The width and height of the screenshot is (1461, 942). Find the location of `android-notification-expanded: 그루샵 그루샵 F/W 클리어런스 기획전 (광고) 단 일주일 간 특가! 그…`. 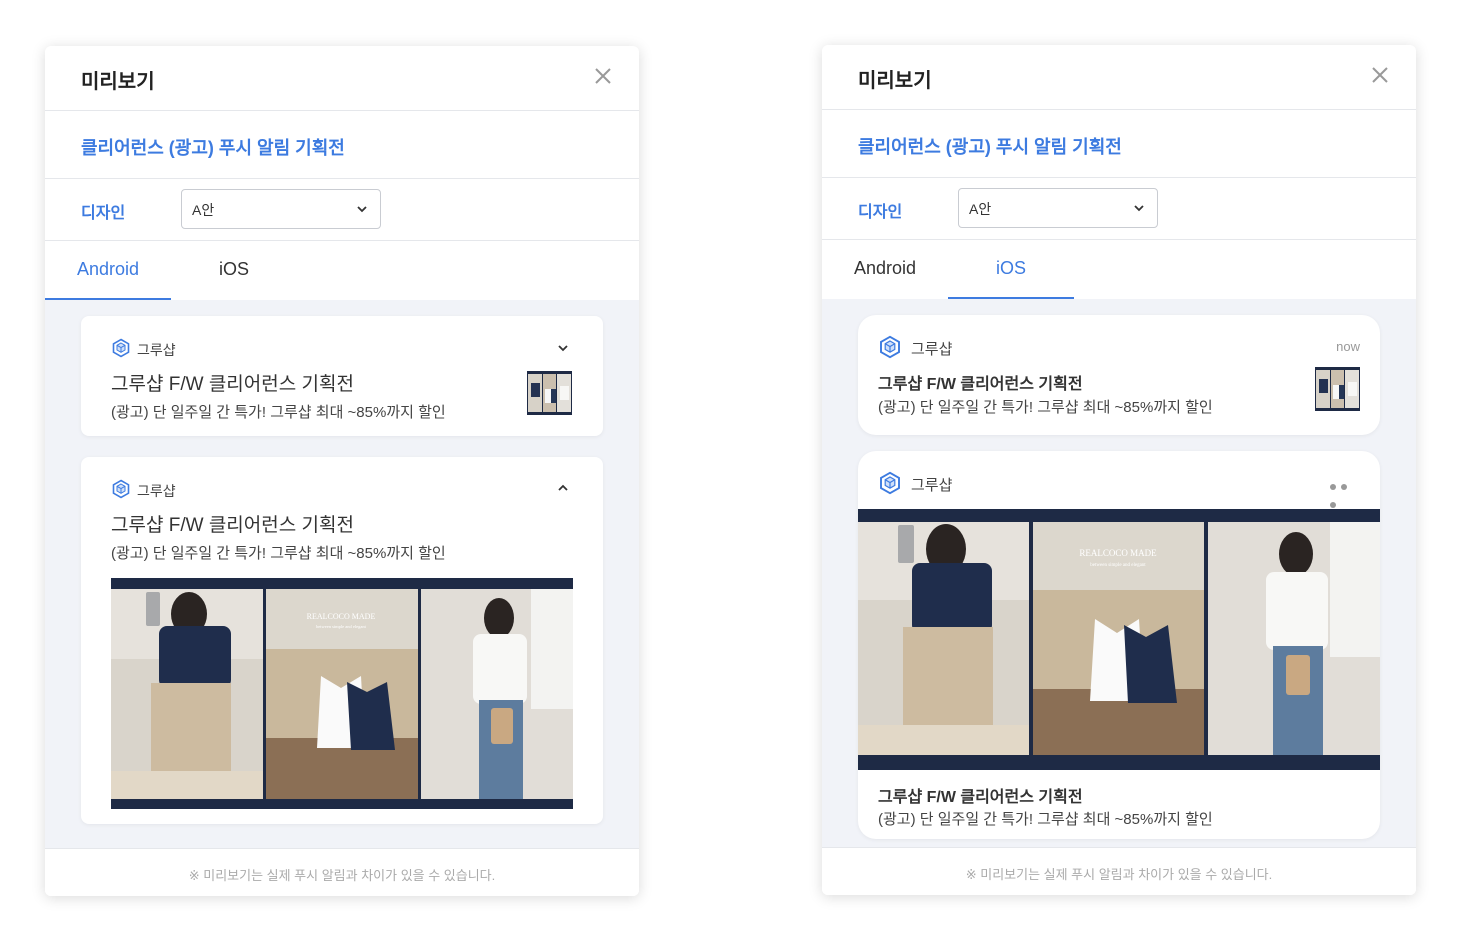

android-notification-expanded: 그루샵 그루샵 F/W 클리어런스 기획전 (광고) 단 일주일 간 특가! 그… is located at coordinates (342, 640).